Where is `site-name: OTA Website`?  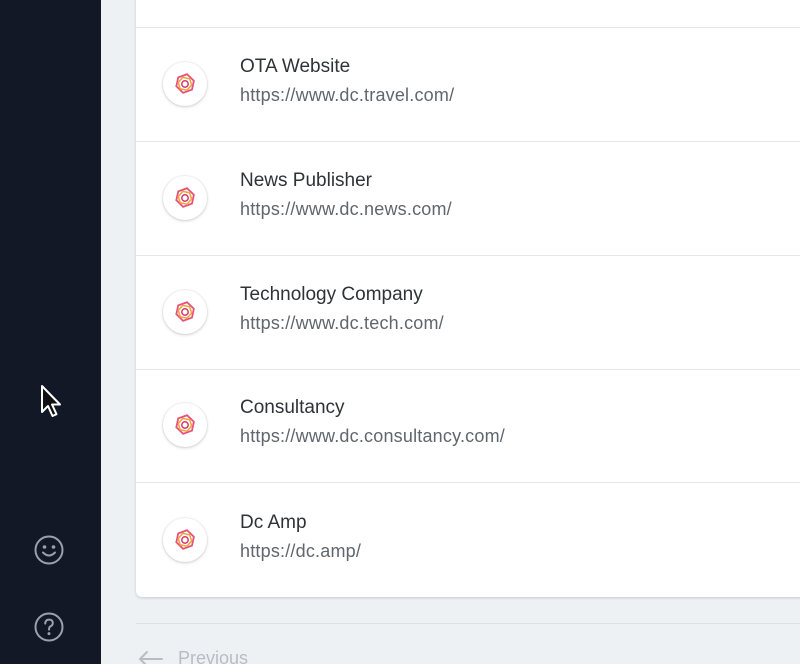
site-name: OTA Website is located at coordinates (295, 66).